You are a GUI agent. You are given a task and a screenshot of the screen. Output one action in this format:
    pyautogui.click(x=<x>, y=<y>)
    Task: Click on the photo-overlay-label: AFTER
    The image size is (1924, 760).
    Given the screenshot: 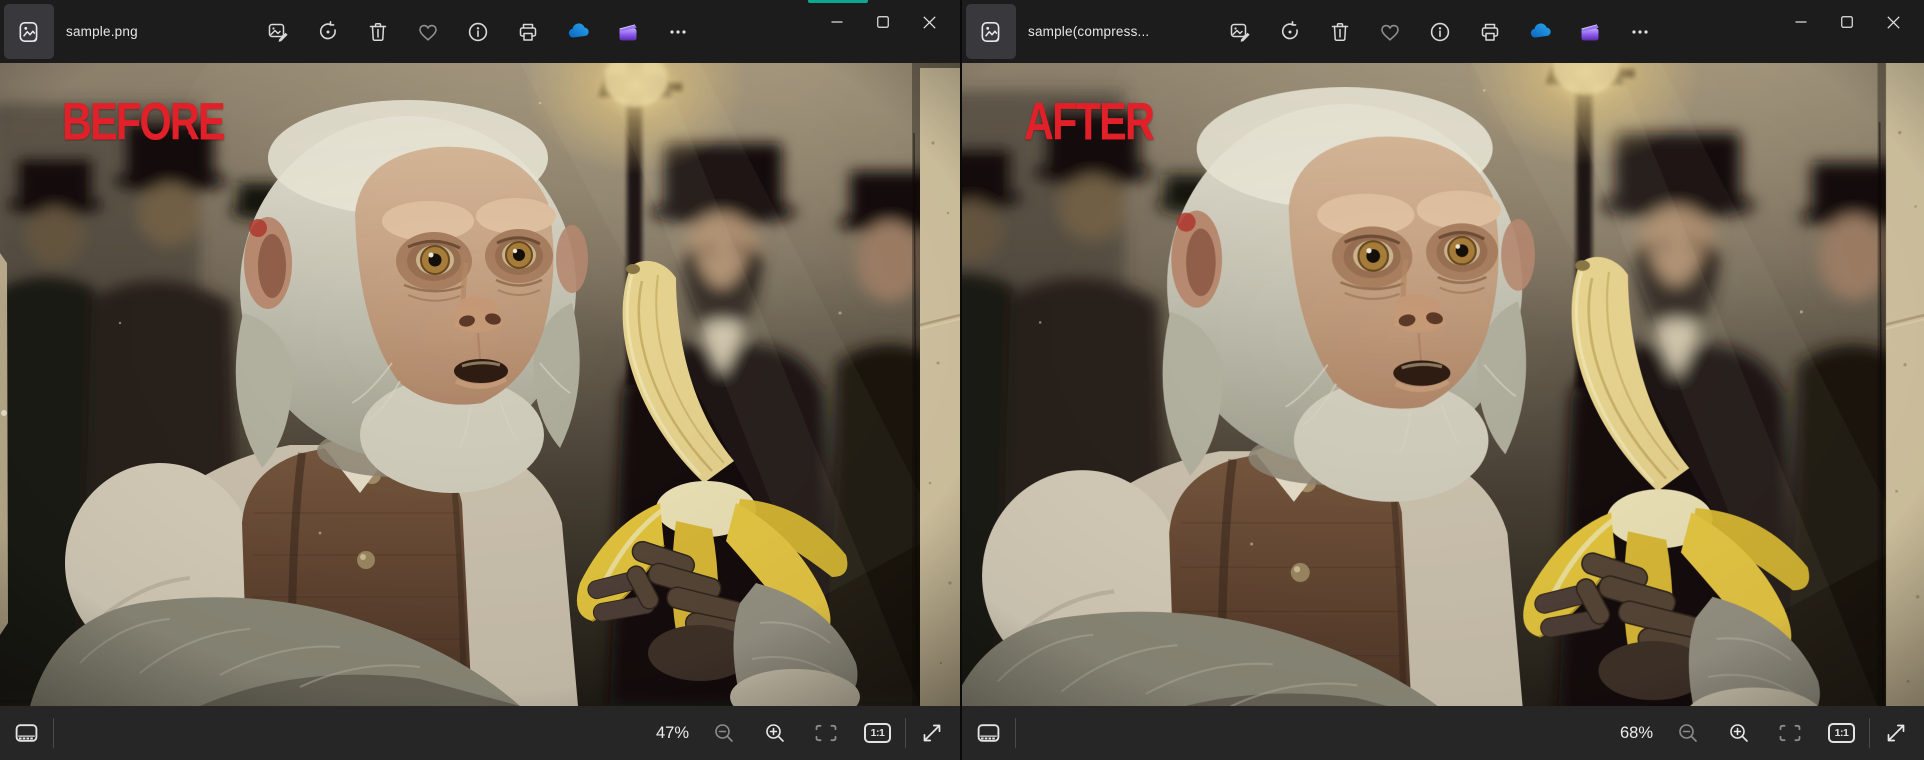 What is the action you would take?
    pyautogui.click(x=1089, y=121)
    